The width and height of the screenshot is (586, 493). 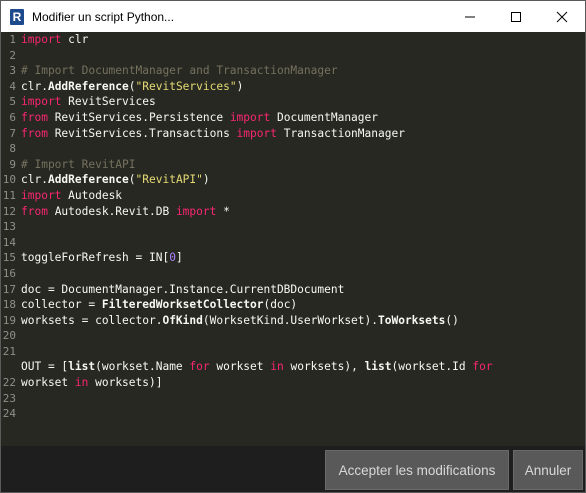 I want to click on maximize-icon, so click(x=516, y=16).